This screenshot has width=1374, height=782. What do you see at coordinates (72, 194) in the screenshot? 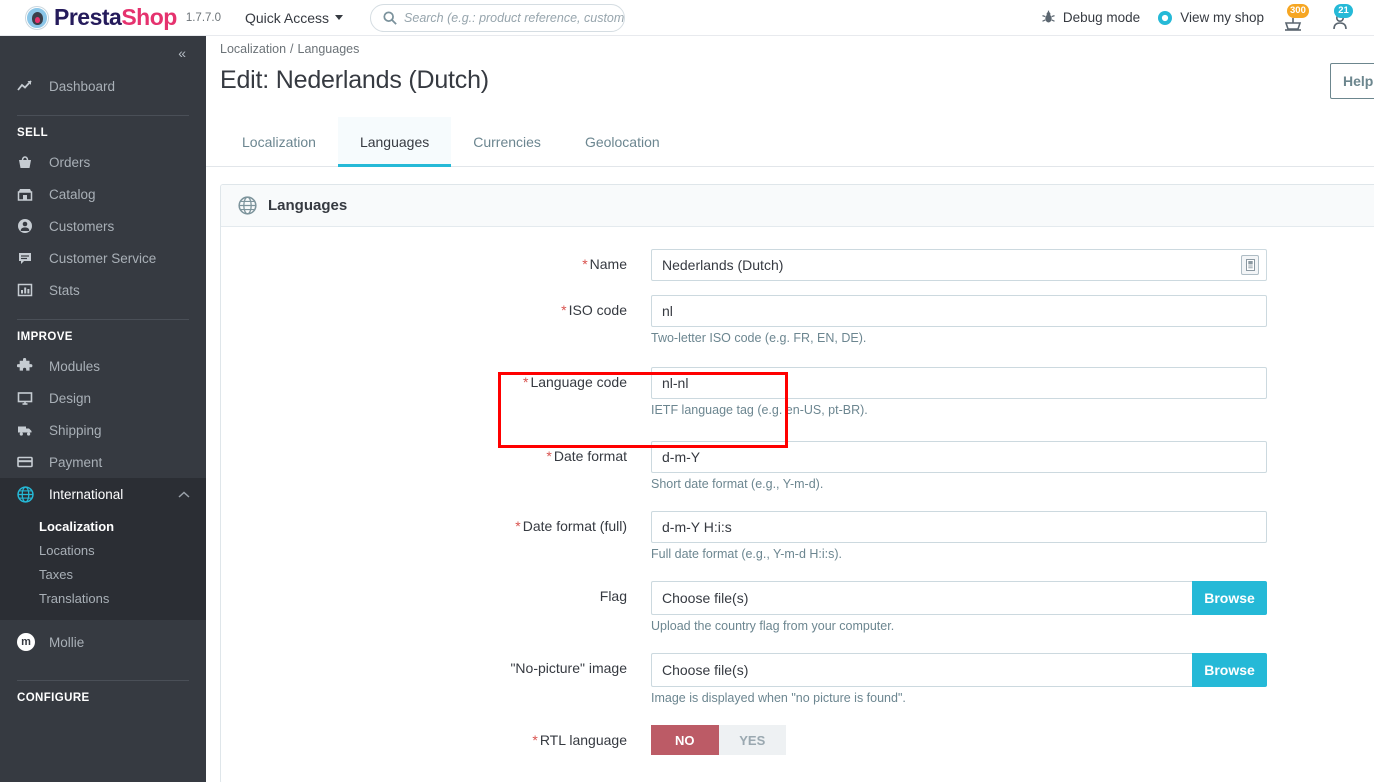
I see `sidebar-item-label: Catalog` at bounding box center [72, 194].